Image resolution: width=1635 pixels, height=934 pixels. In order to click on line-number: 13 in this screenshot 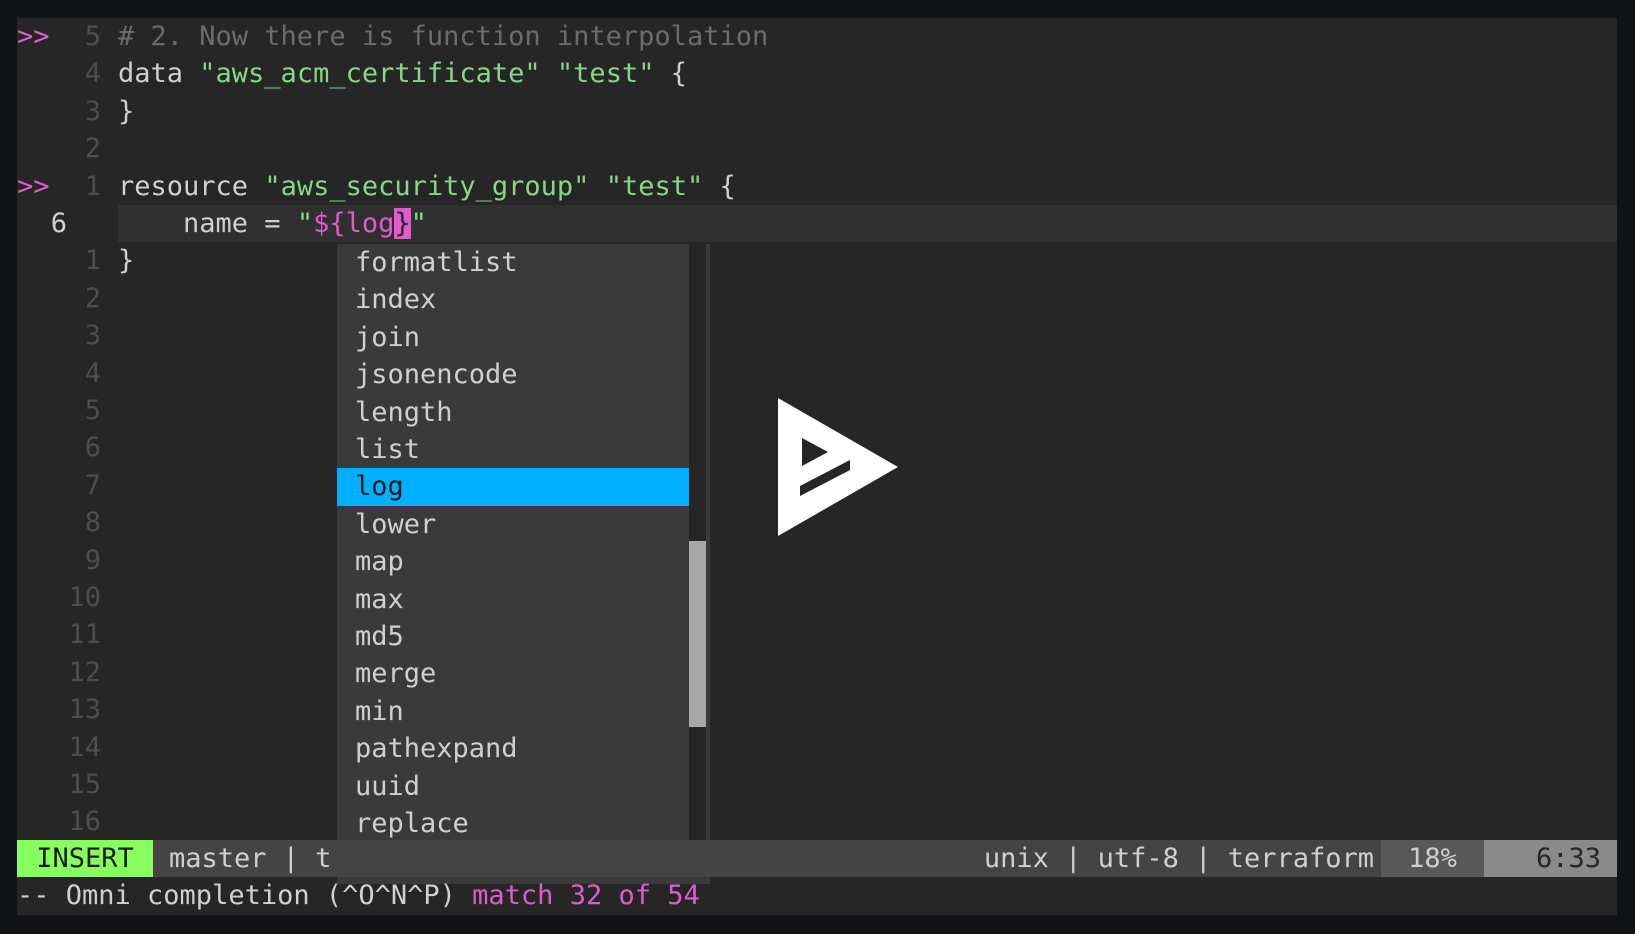, I will do `click(84, 710)`.